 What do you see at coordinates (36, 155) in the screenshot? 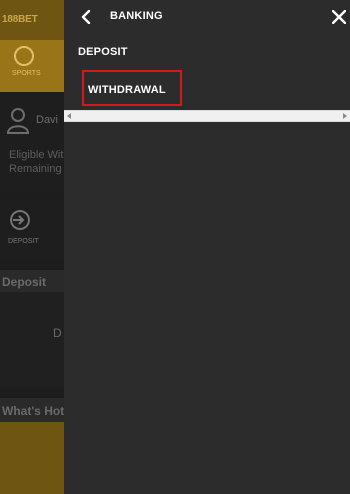
I see `eligible-line-1: Eligible Wit` at bounding box center [36, 155].